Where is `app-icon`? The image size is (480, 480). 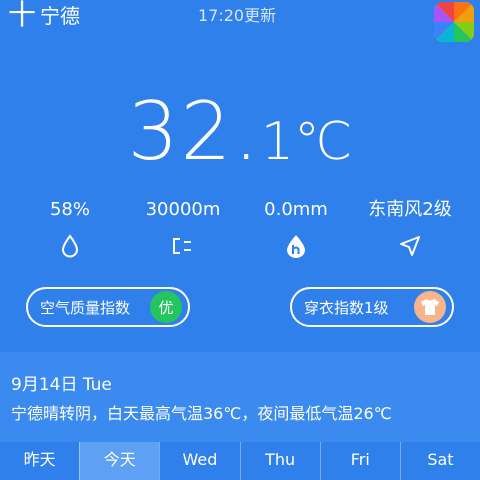
app-icon is located at coordinates (454, 22).